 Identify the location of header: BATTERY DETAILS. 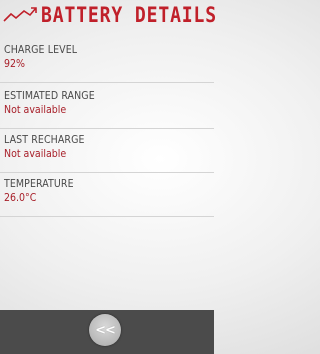
(109, 18).